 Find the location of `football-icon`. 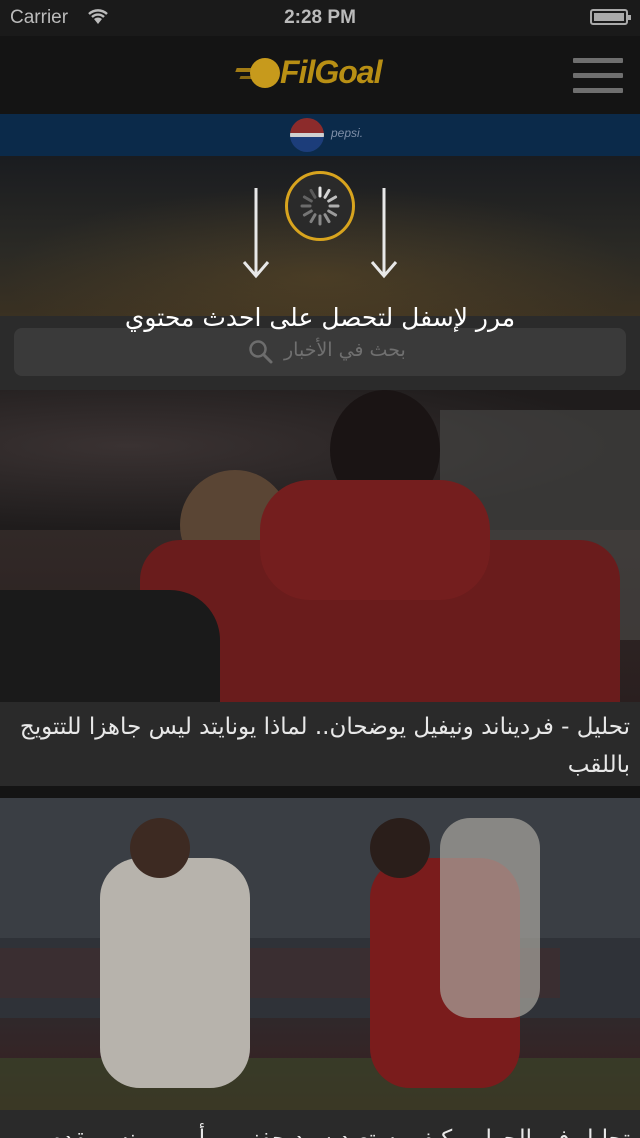

football-icon is located at coordinates (265, 73).